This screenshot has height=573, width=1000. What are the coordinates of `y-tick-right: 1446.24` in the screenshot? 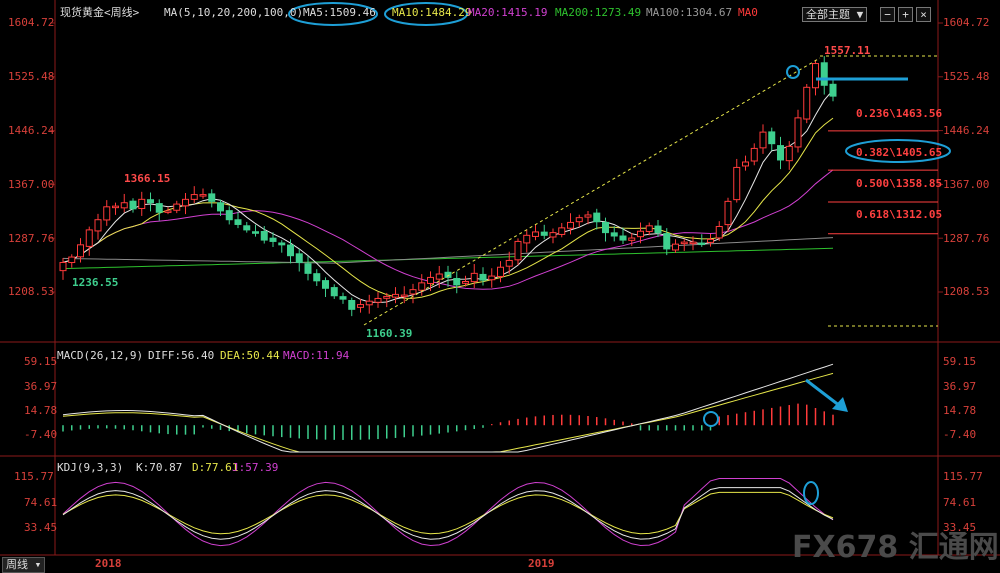 It's located at (966, 130).